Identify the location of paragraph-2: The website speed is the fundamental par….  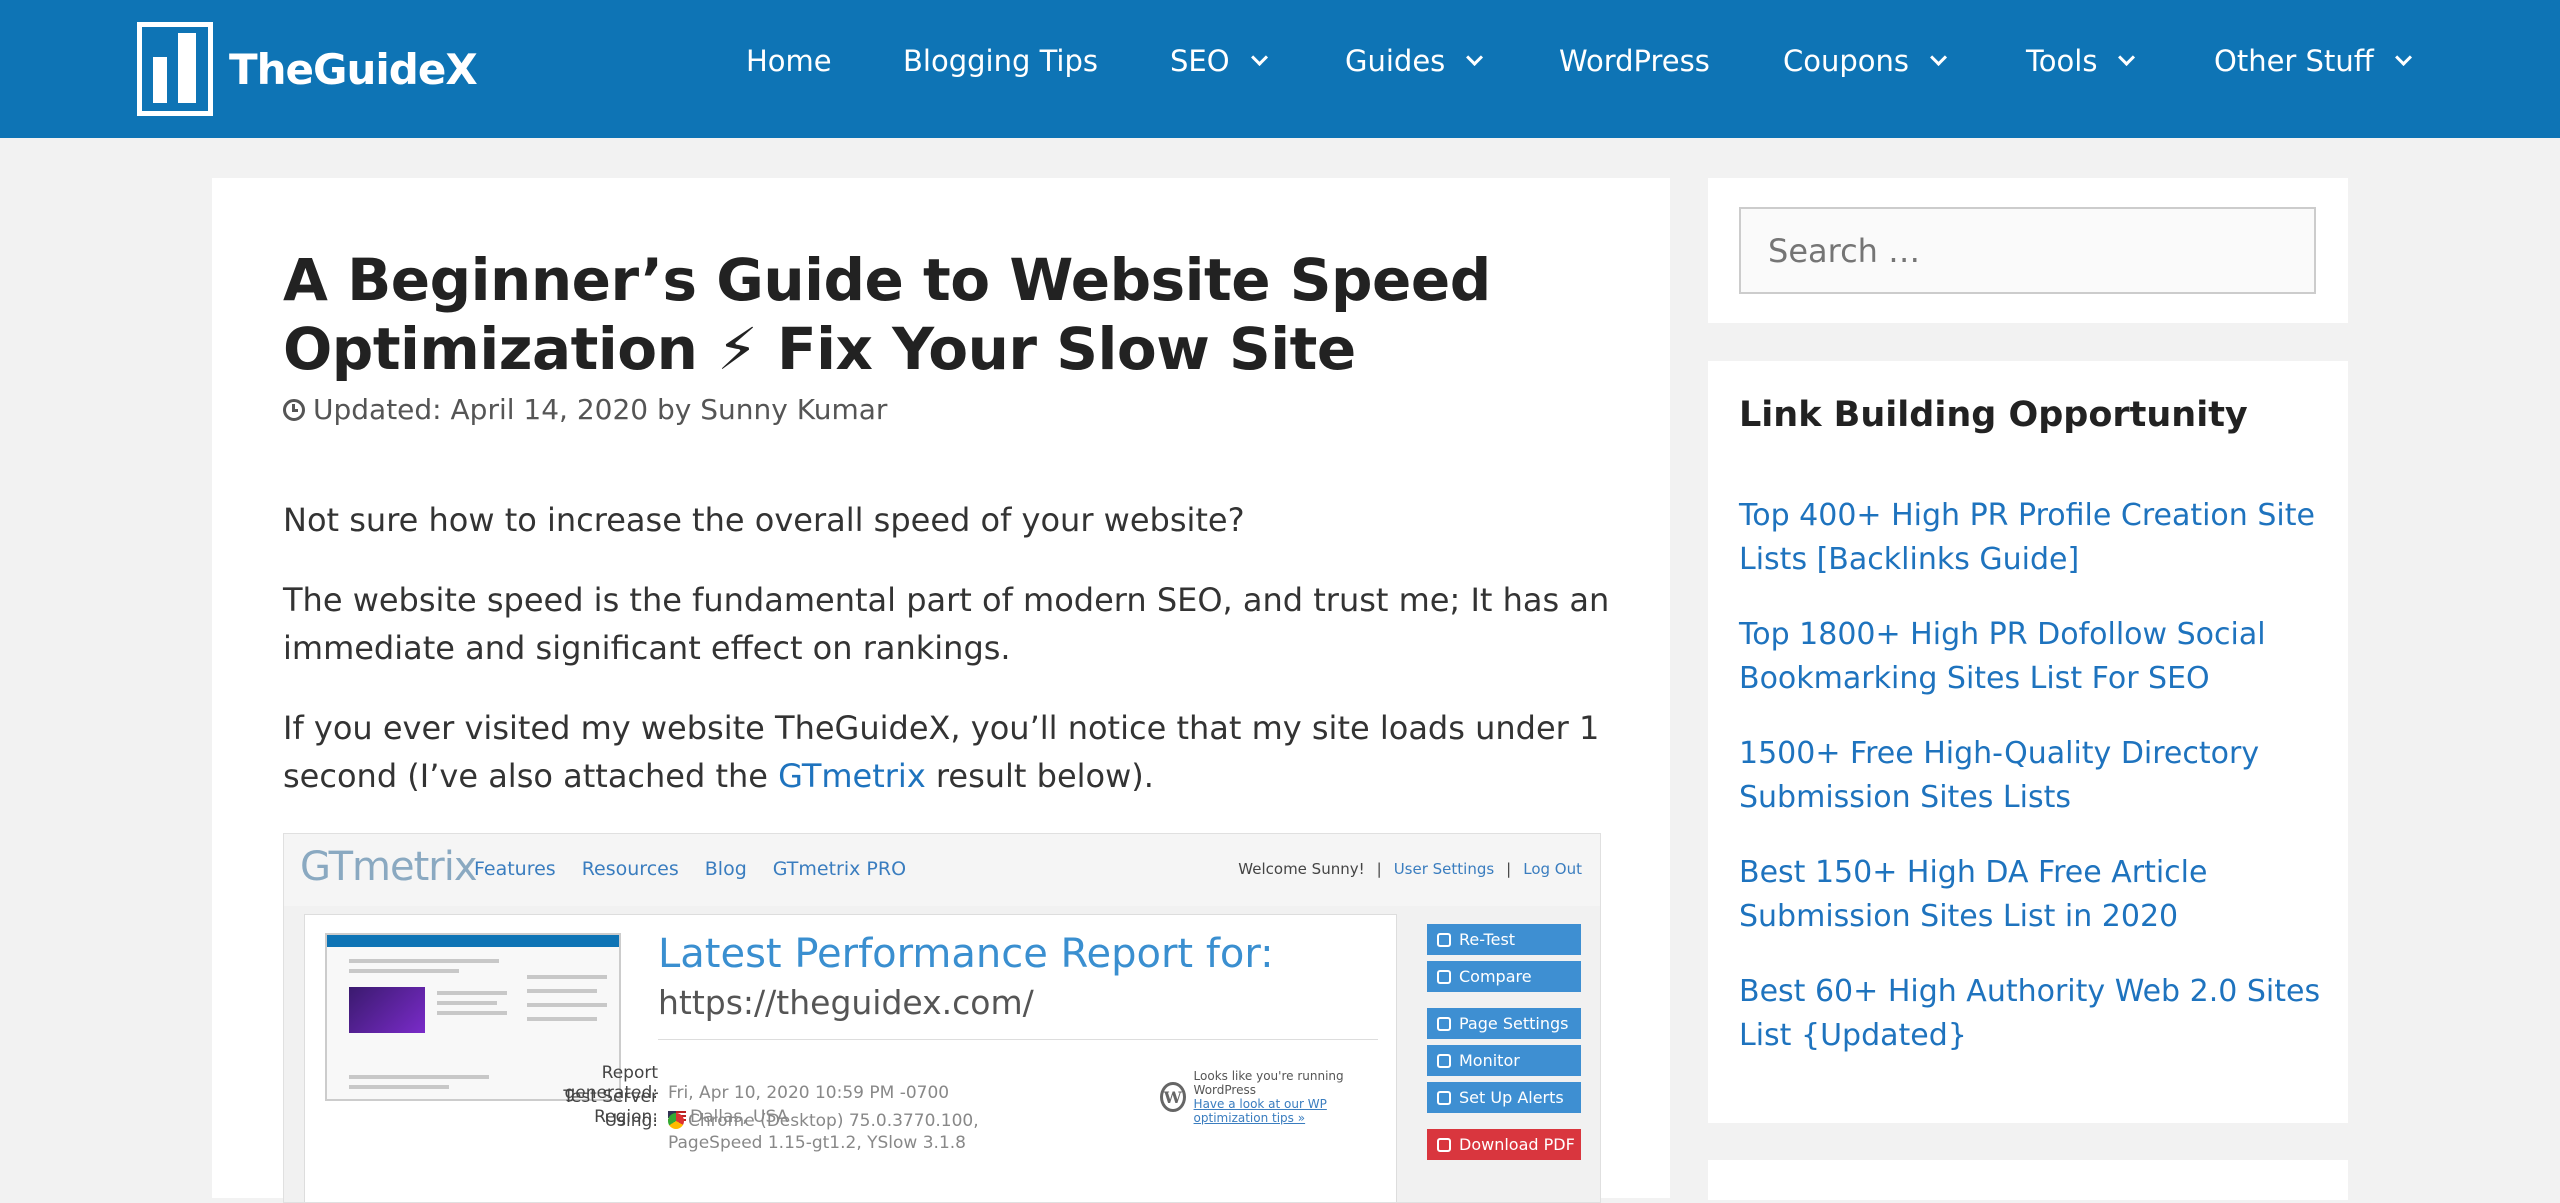
(946, 624).